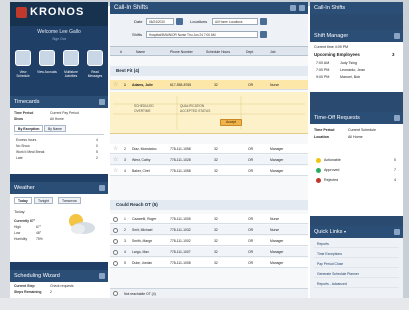 Image resolution: width=409 pixels, height=310 pixels. What do you see at coordinates (95, 69) in the screenshot?
I see `read-messages-button: Read Messages` at bounding box center [95, 69].